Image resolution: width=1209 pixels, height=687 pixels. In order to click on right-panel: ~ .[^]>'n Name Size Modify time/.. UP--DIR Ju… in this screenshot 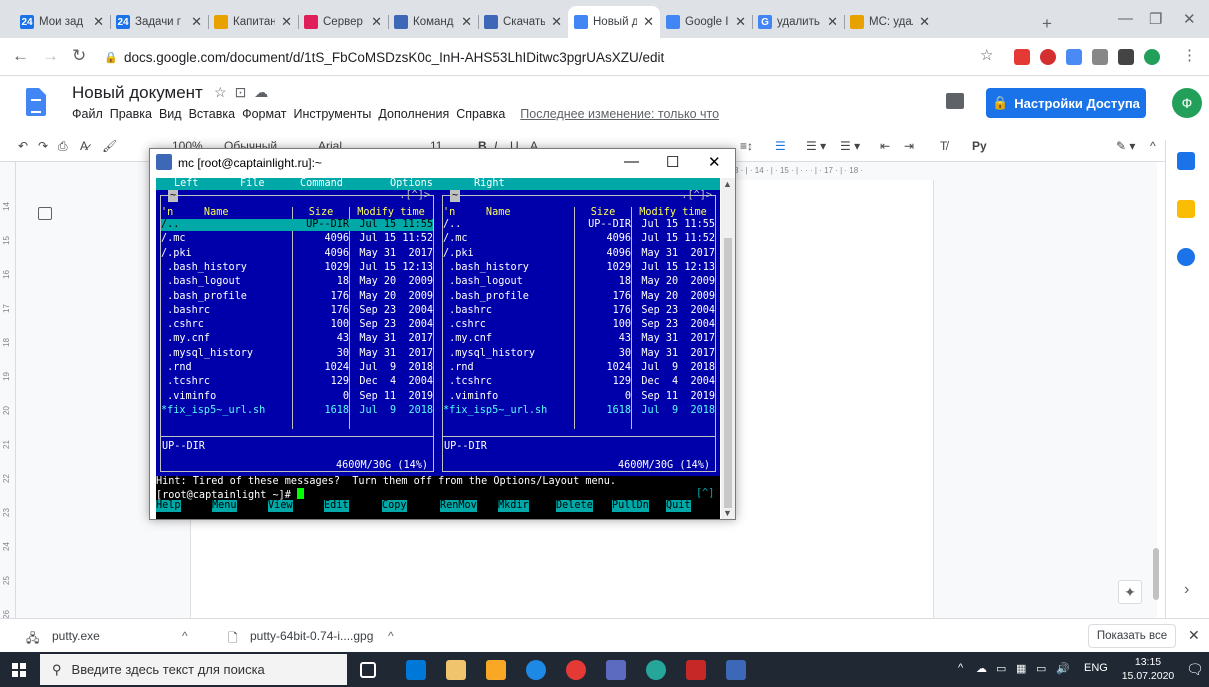, I will do `click(579, 333)`.